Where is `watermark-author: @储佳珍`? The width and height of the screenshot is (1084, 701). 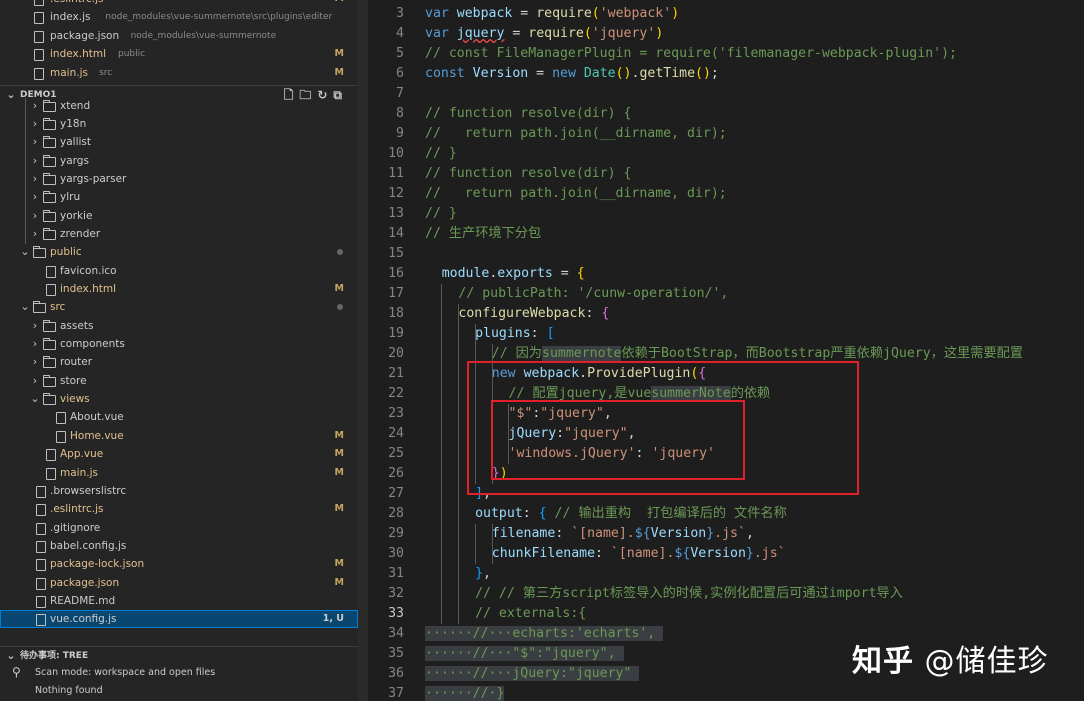
watermark-author: @储佳珍 is located at coordinates (986, 661).